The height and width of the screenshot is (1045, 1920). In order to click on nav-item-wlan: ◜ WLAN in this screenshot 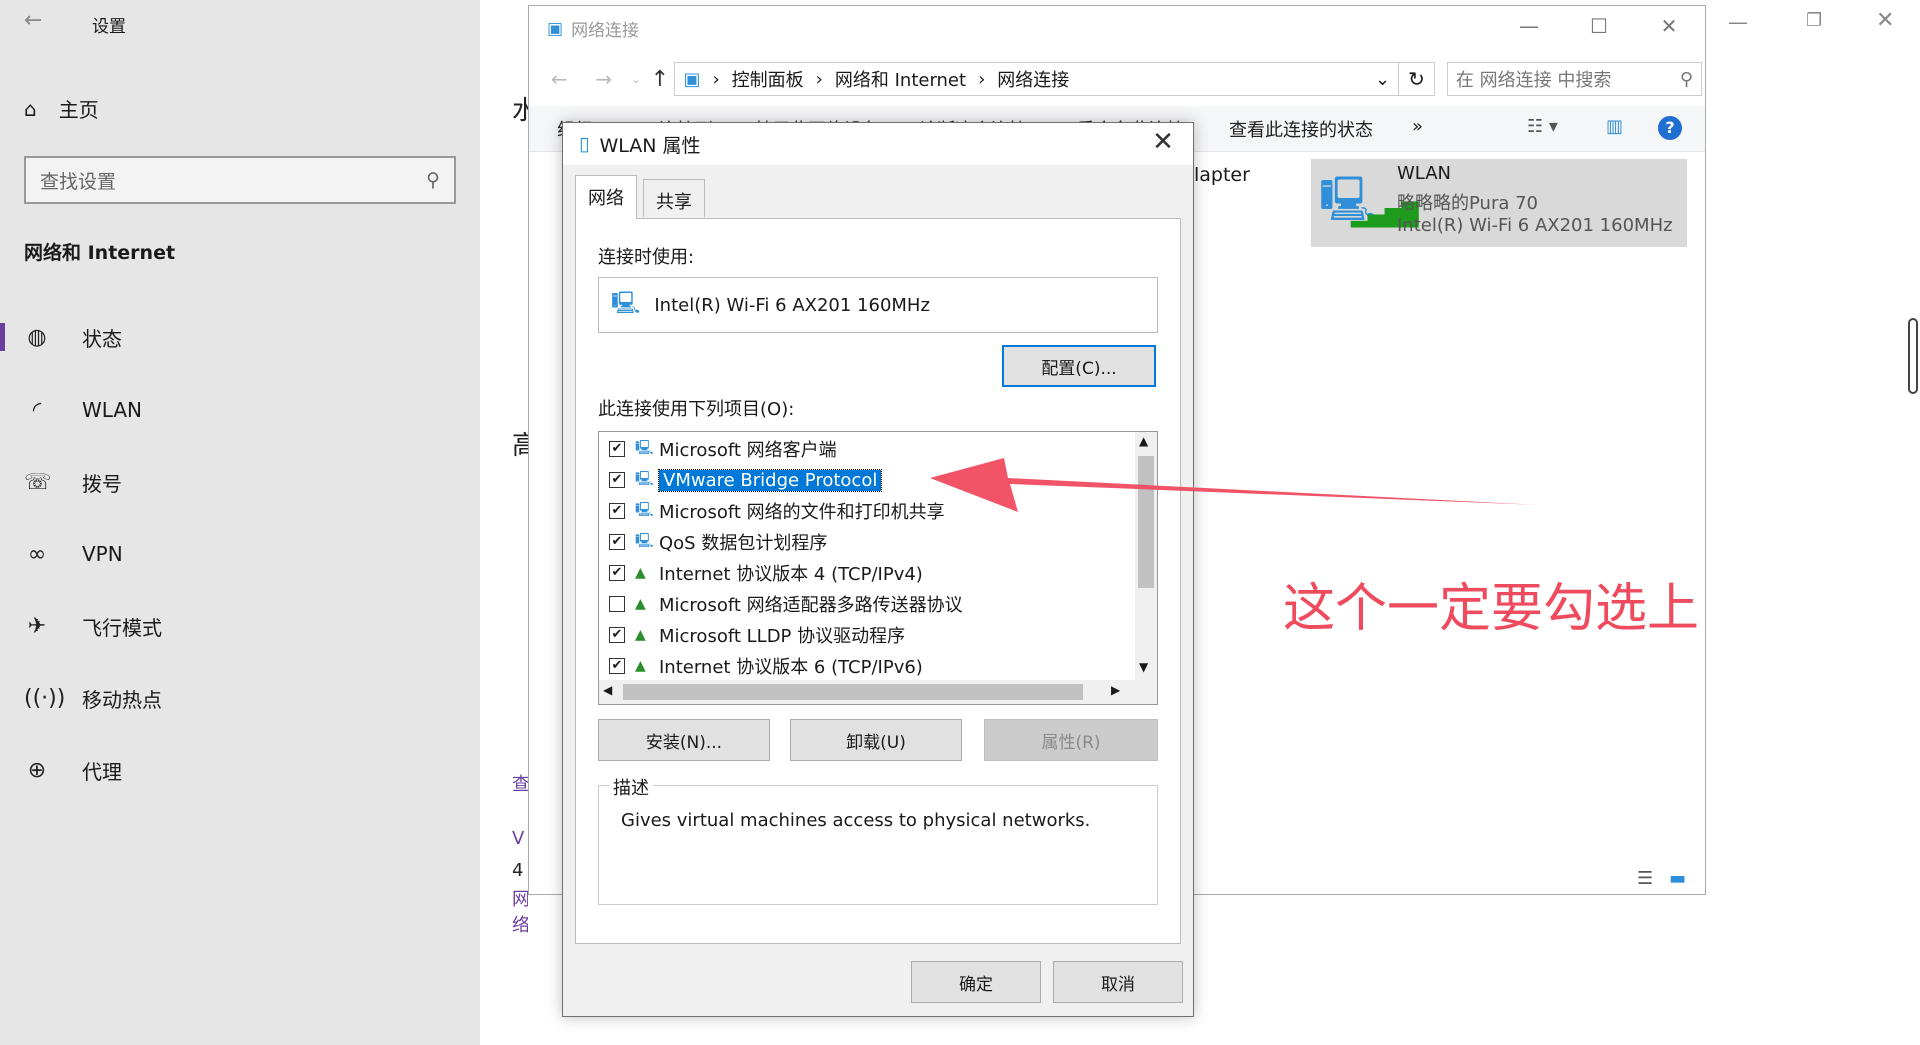, I will do `click(240, 410)`.